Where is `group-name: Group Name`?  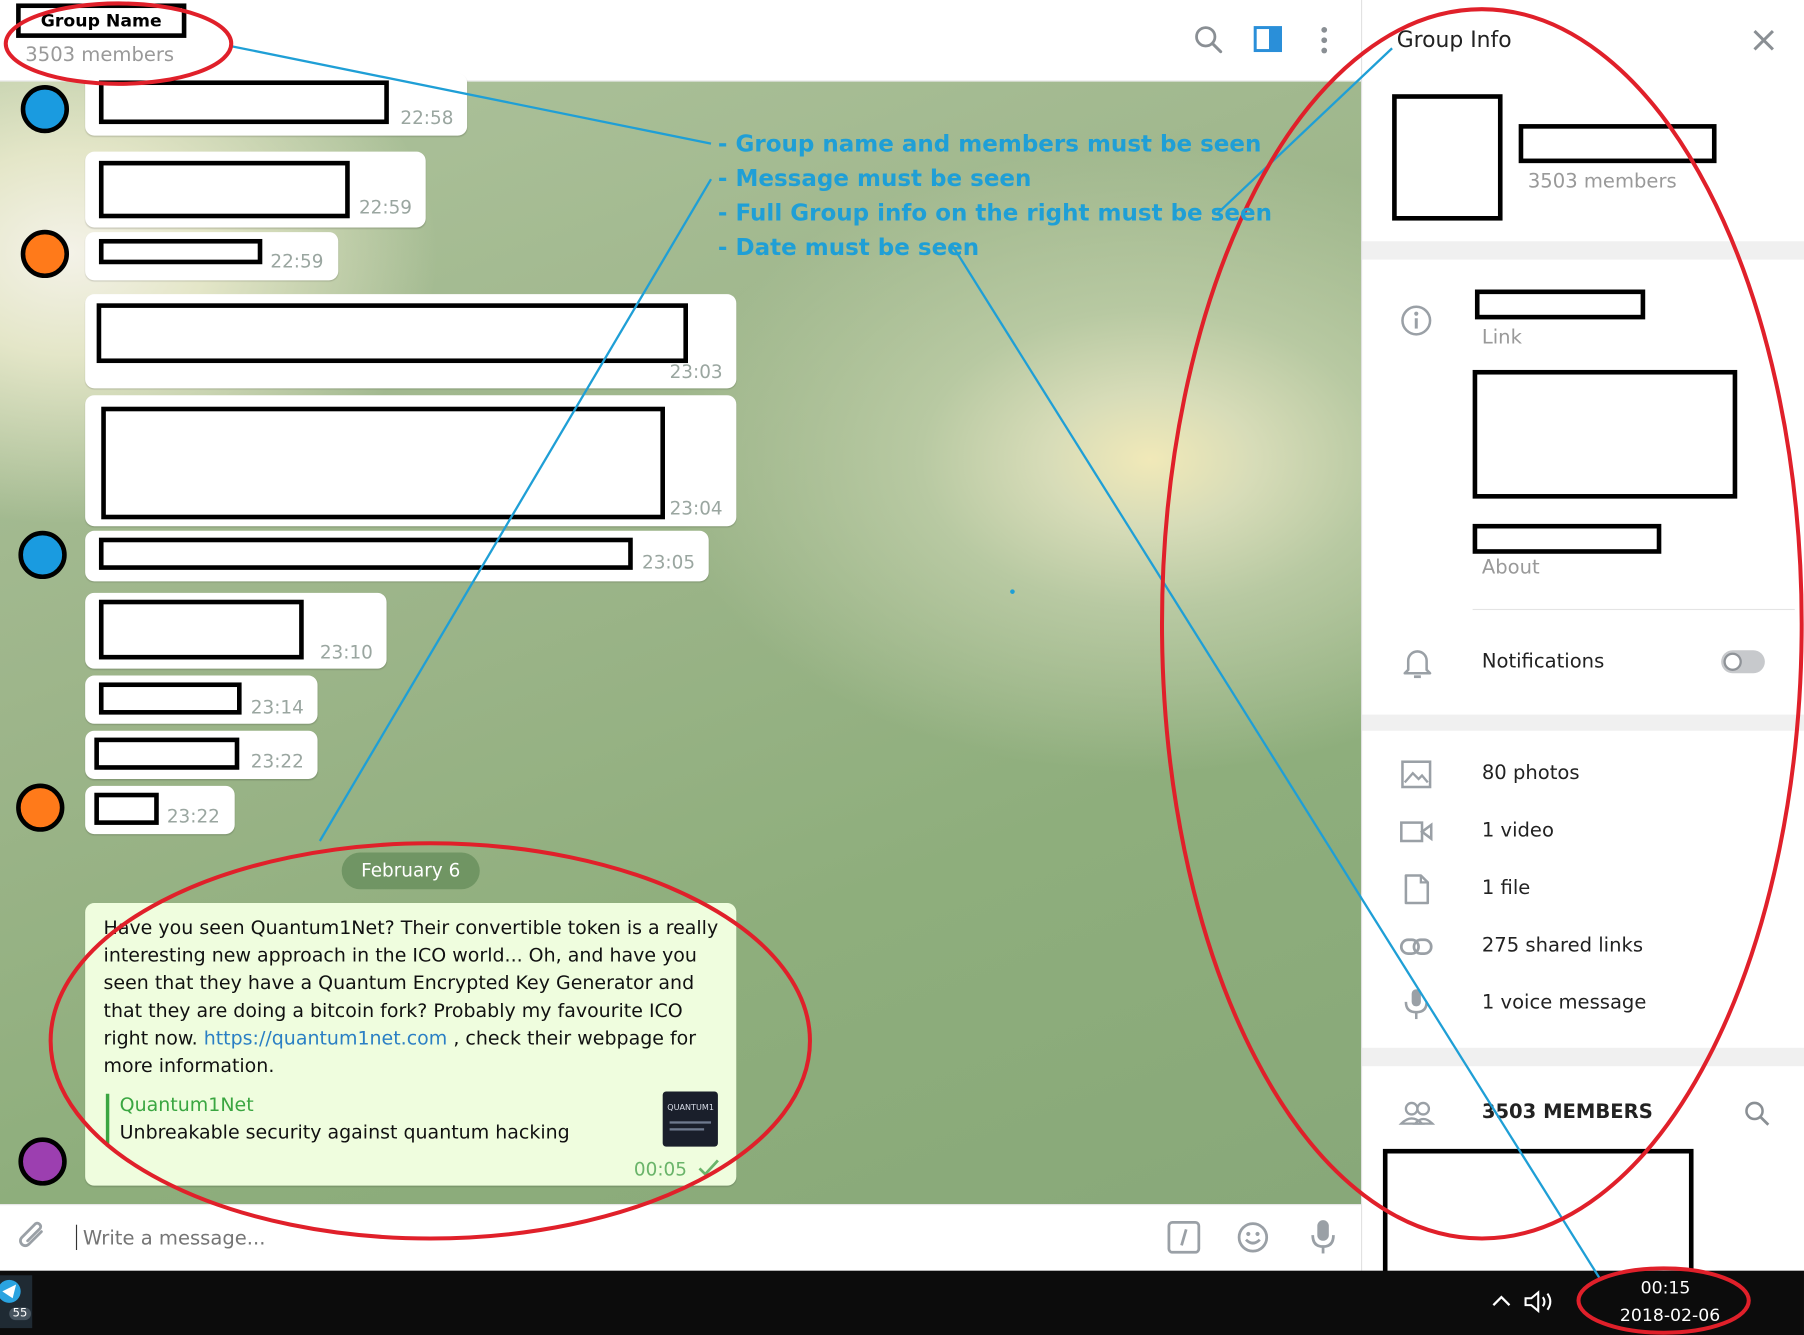
group-name: Group Name is located at coordinates (101, 21).